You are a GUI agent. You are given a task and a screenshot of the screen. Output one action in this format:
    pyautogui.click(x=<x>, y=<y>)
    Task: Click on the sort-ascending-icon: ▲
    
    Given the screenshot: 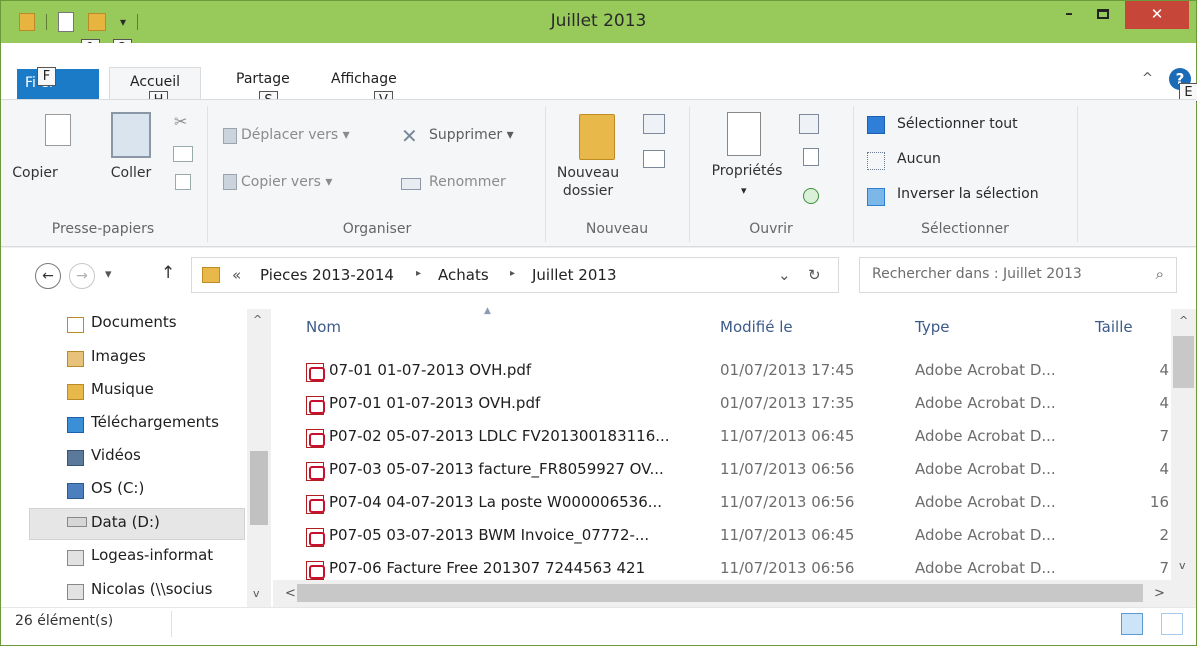 What is the action you would take?
    pyautogui.click(x=487, y=311)
    